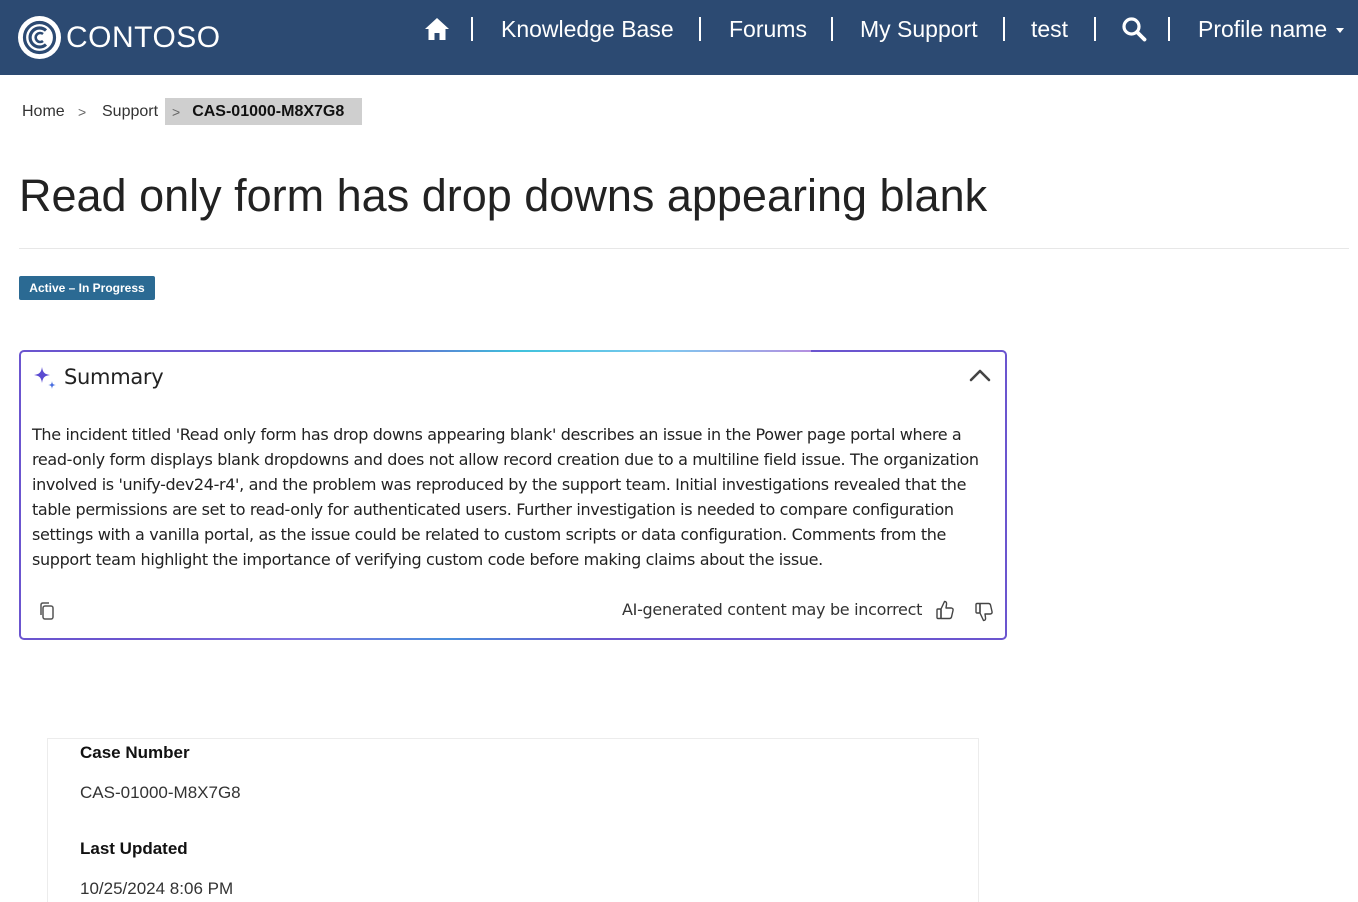 The width and height of the screenshot is (1358, 902). Describe the element at coordinates (772, 609) in the screenshot. I see `ai-disclaimer: AI-generated content may be incorrect` at that location.